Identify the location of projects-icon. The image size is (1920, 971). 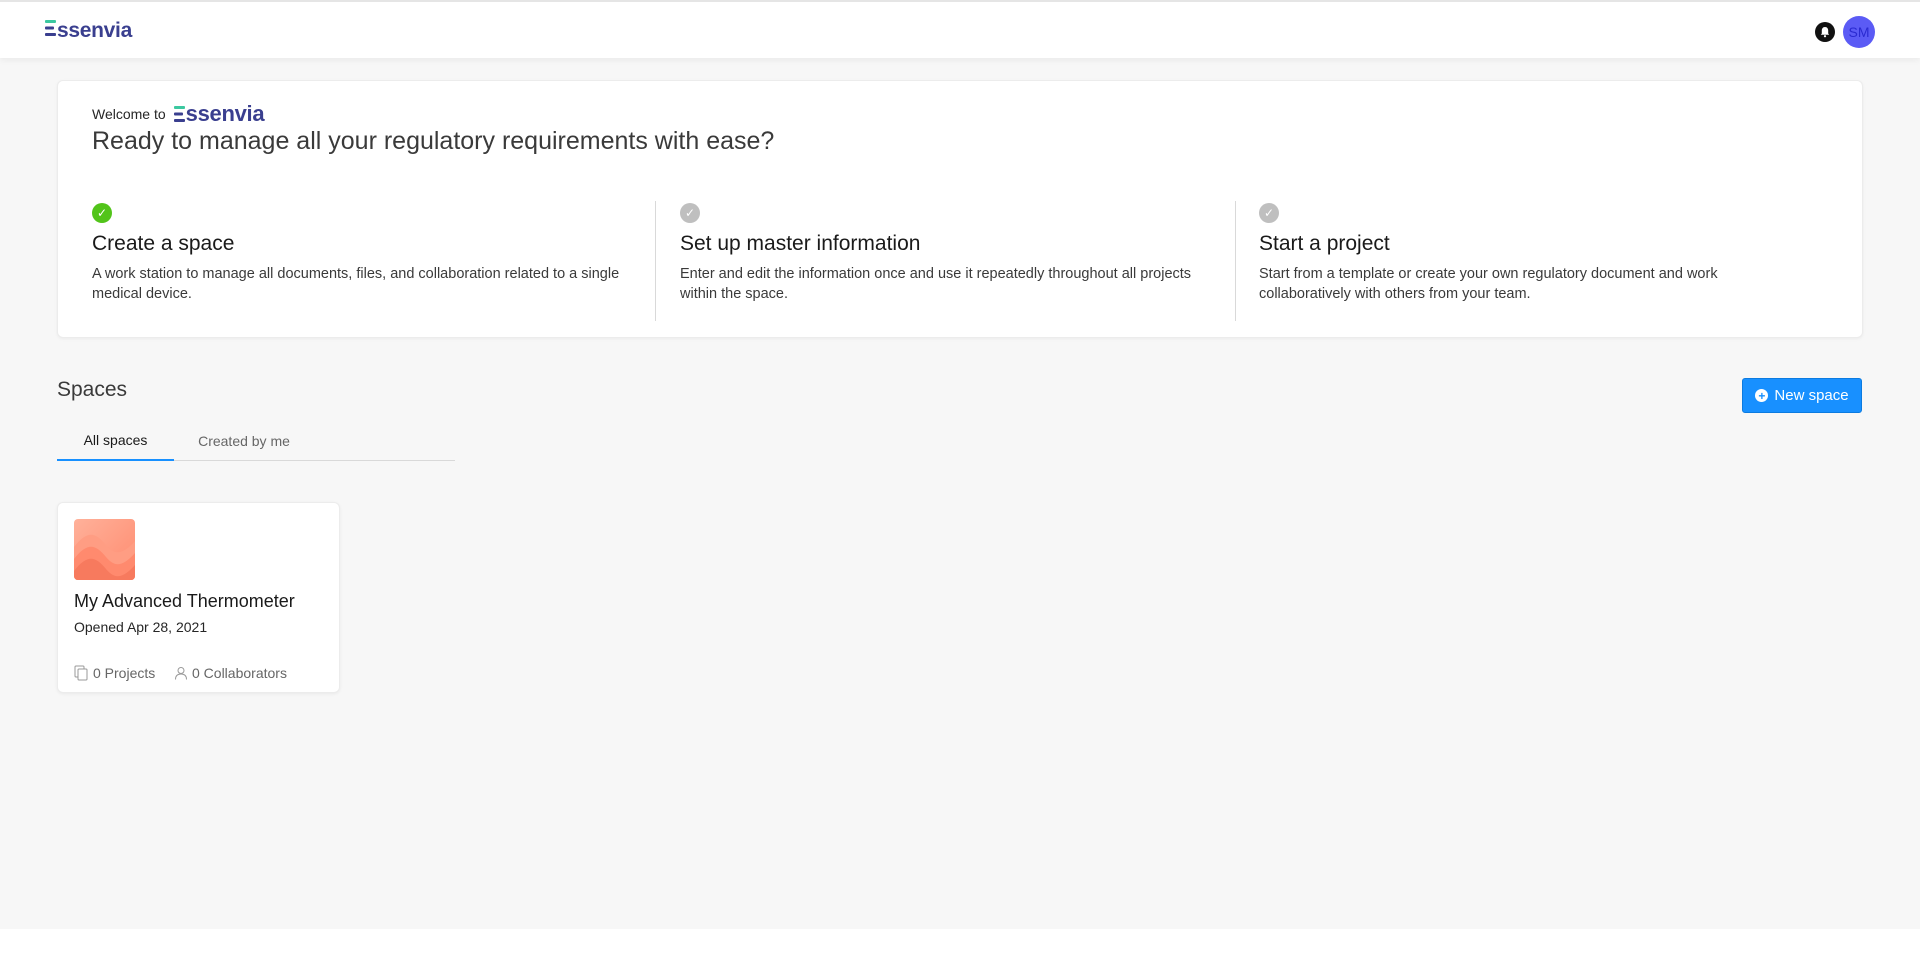
(81, 673).